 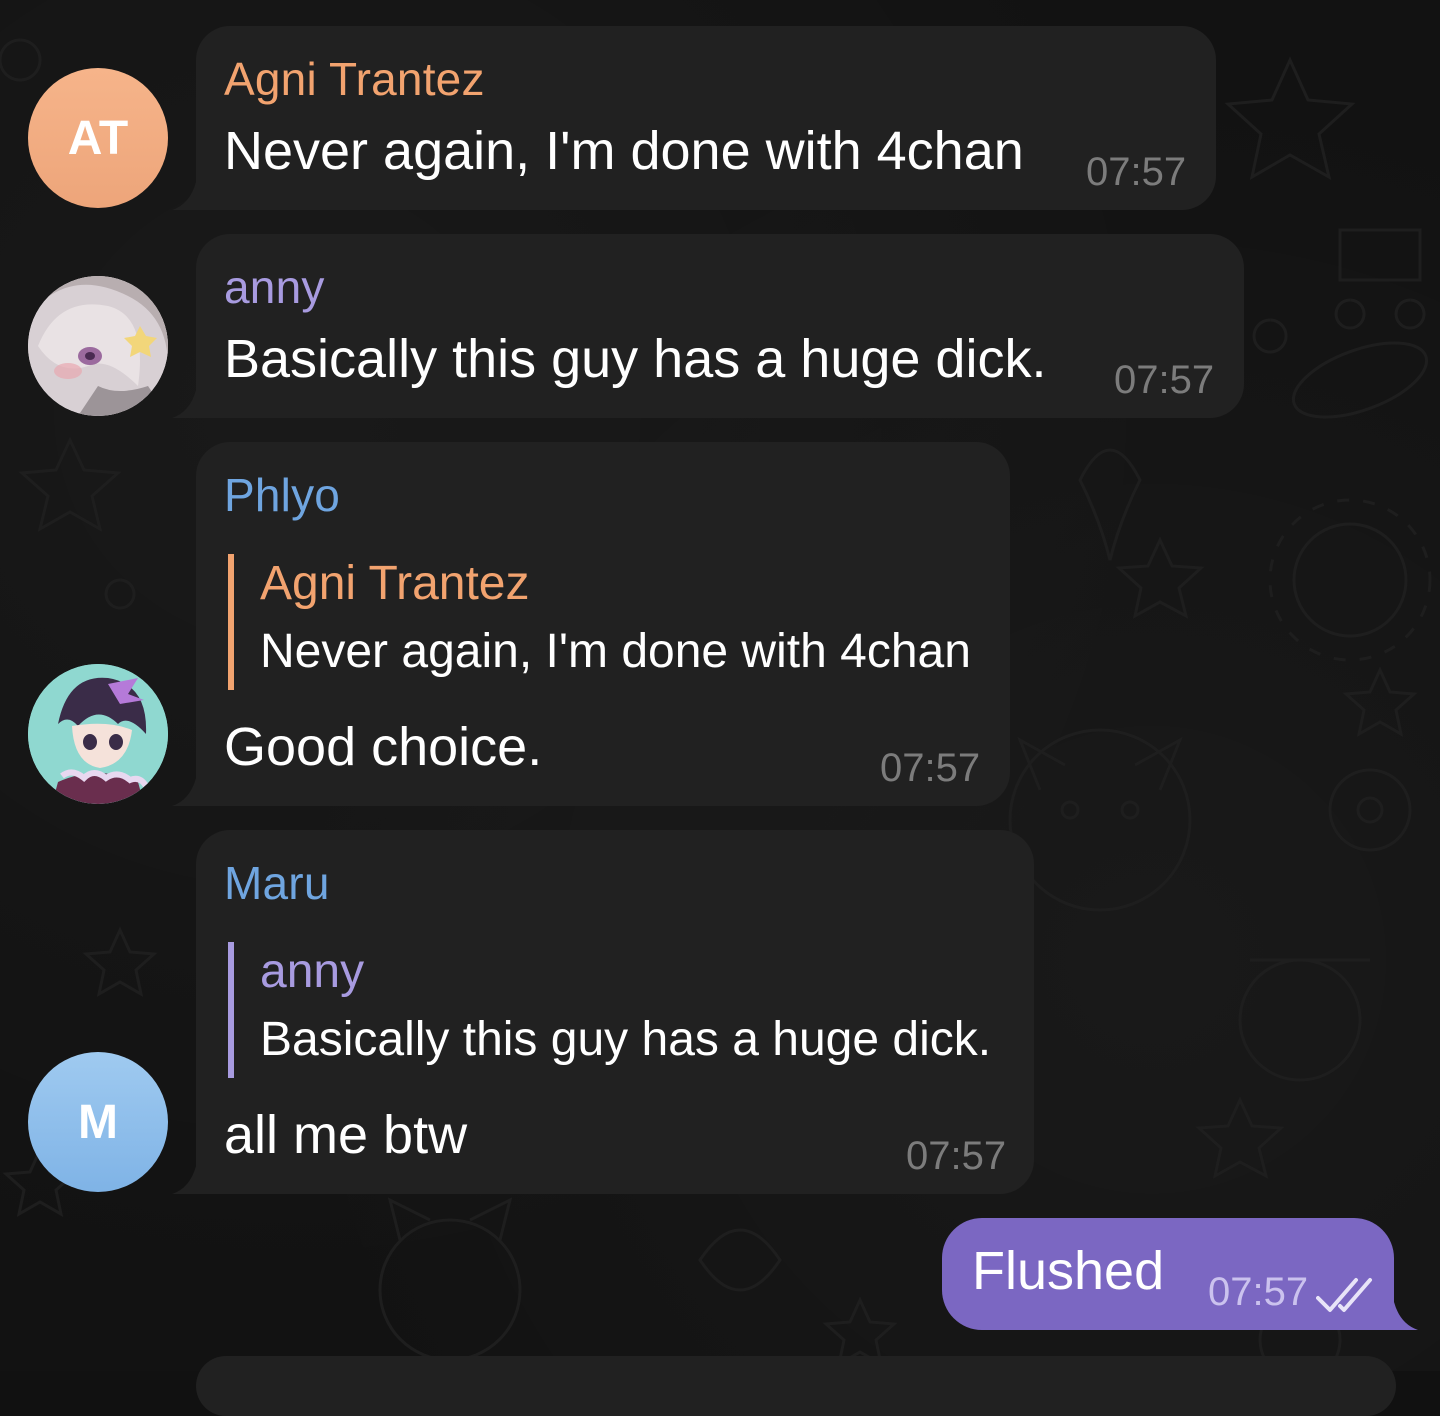 What do you see at coordinates (277, 883) in the screenshot?
I see `sender-name: Maru` at bounding box center [277, 883].